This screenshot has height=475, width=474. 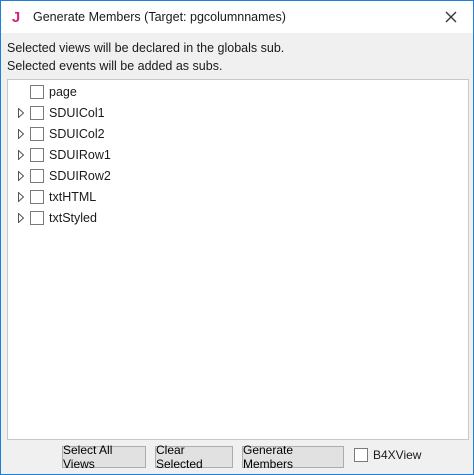 I want to click on tree-item-sduirow2: SDUIRow2, so click(x=59, y=176).